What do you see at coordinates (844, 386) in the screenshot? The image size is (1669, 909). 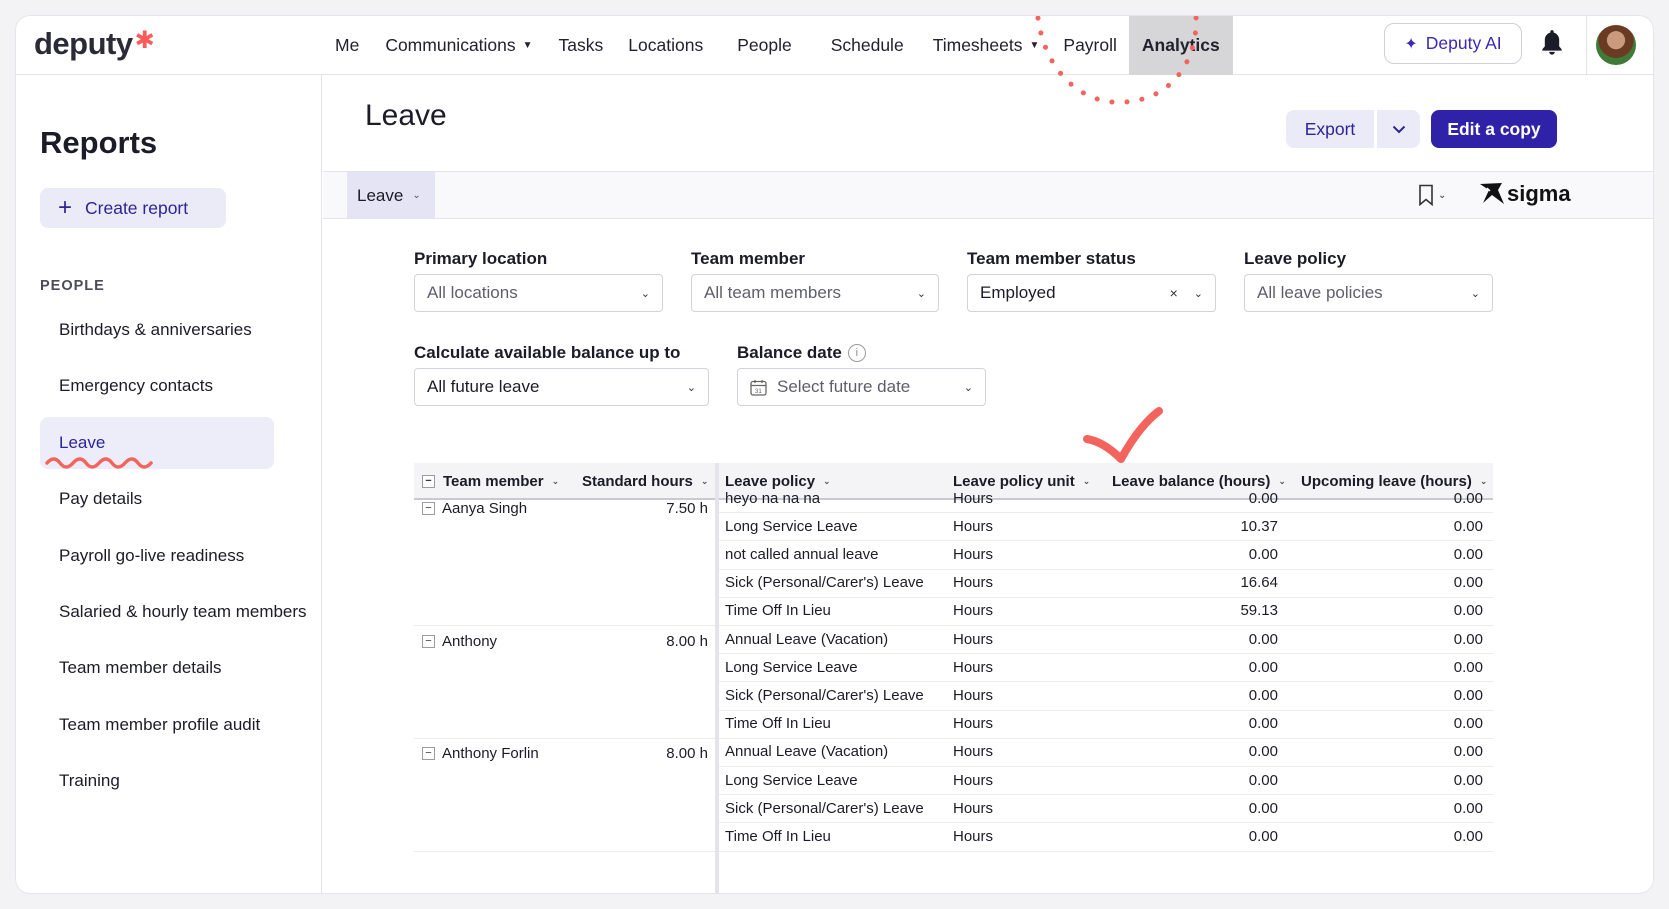 I see `balance-date-placeholder: Select future date` at bounding box center [844, 386].